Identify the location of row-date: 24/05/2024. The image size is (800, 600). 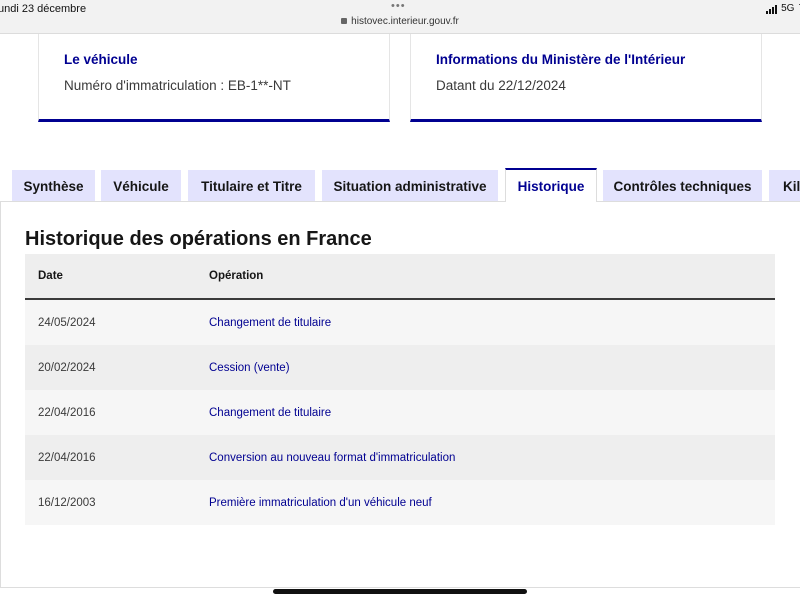
(67, 323).